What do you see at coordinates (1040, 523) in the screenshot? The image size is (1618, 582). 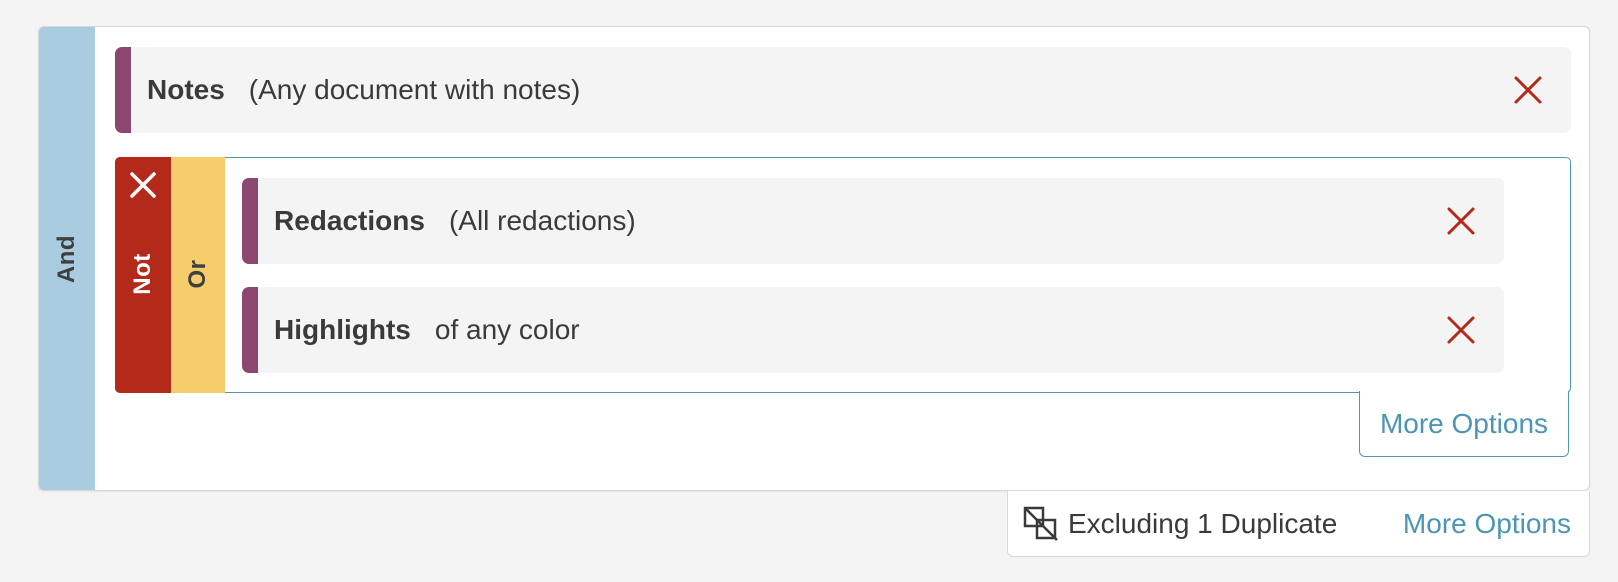 I see `exclude-duplicates-icon` at bounding box center [1040, 523].